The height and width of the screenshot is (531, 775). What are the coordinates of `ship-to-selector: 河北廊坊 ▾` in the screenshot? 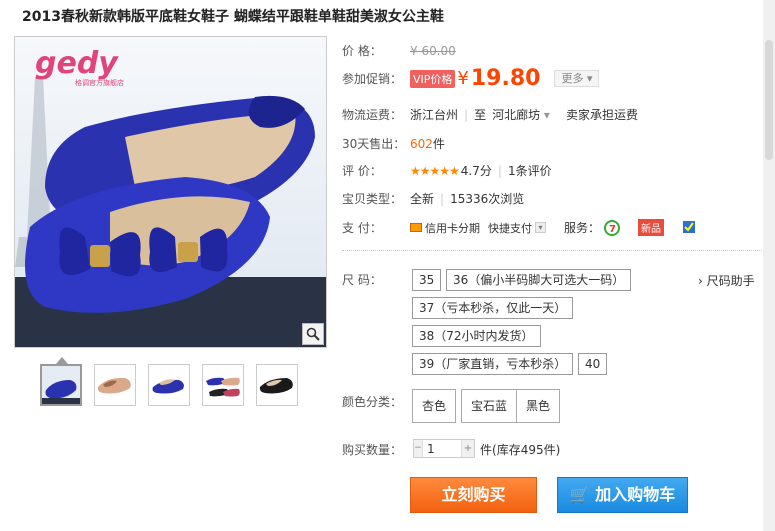 It's located at (521, 114).